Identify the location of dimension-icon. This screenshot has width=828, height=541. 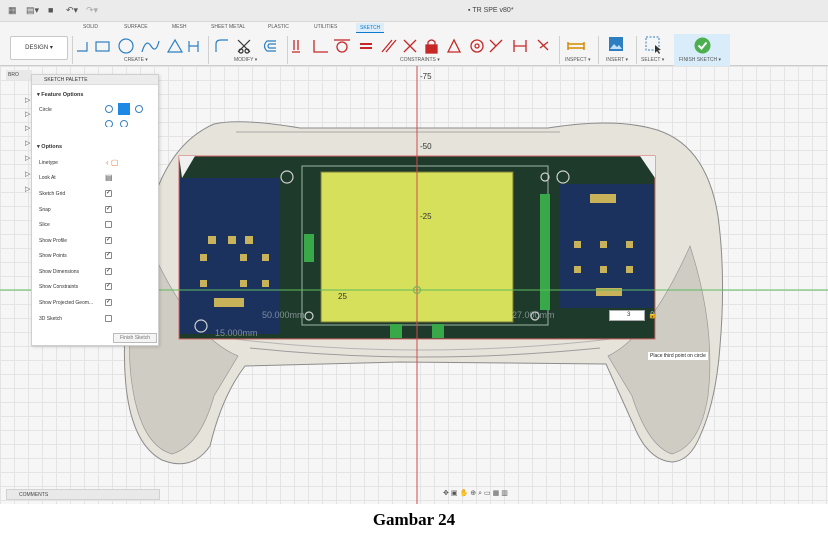
(193, 46).